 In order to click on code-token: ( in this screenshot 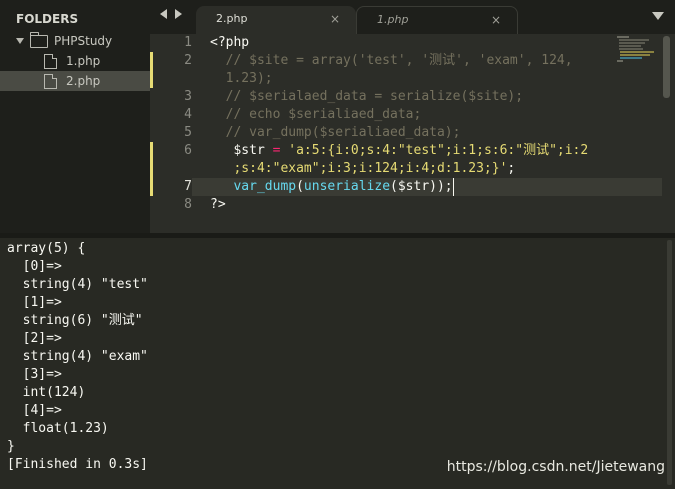, I will do `click(300, 186)`.